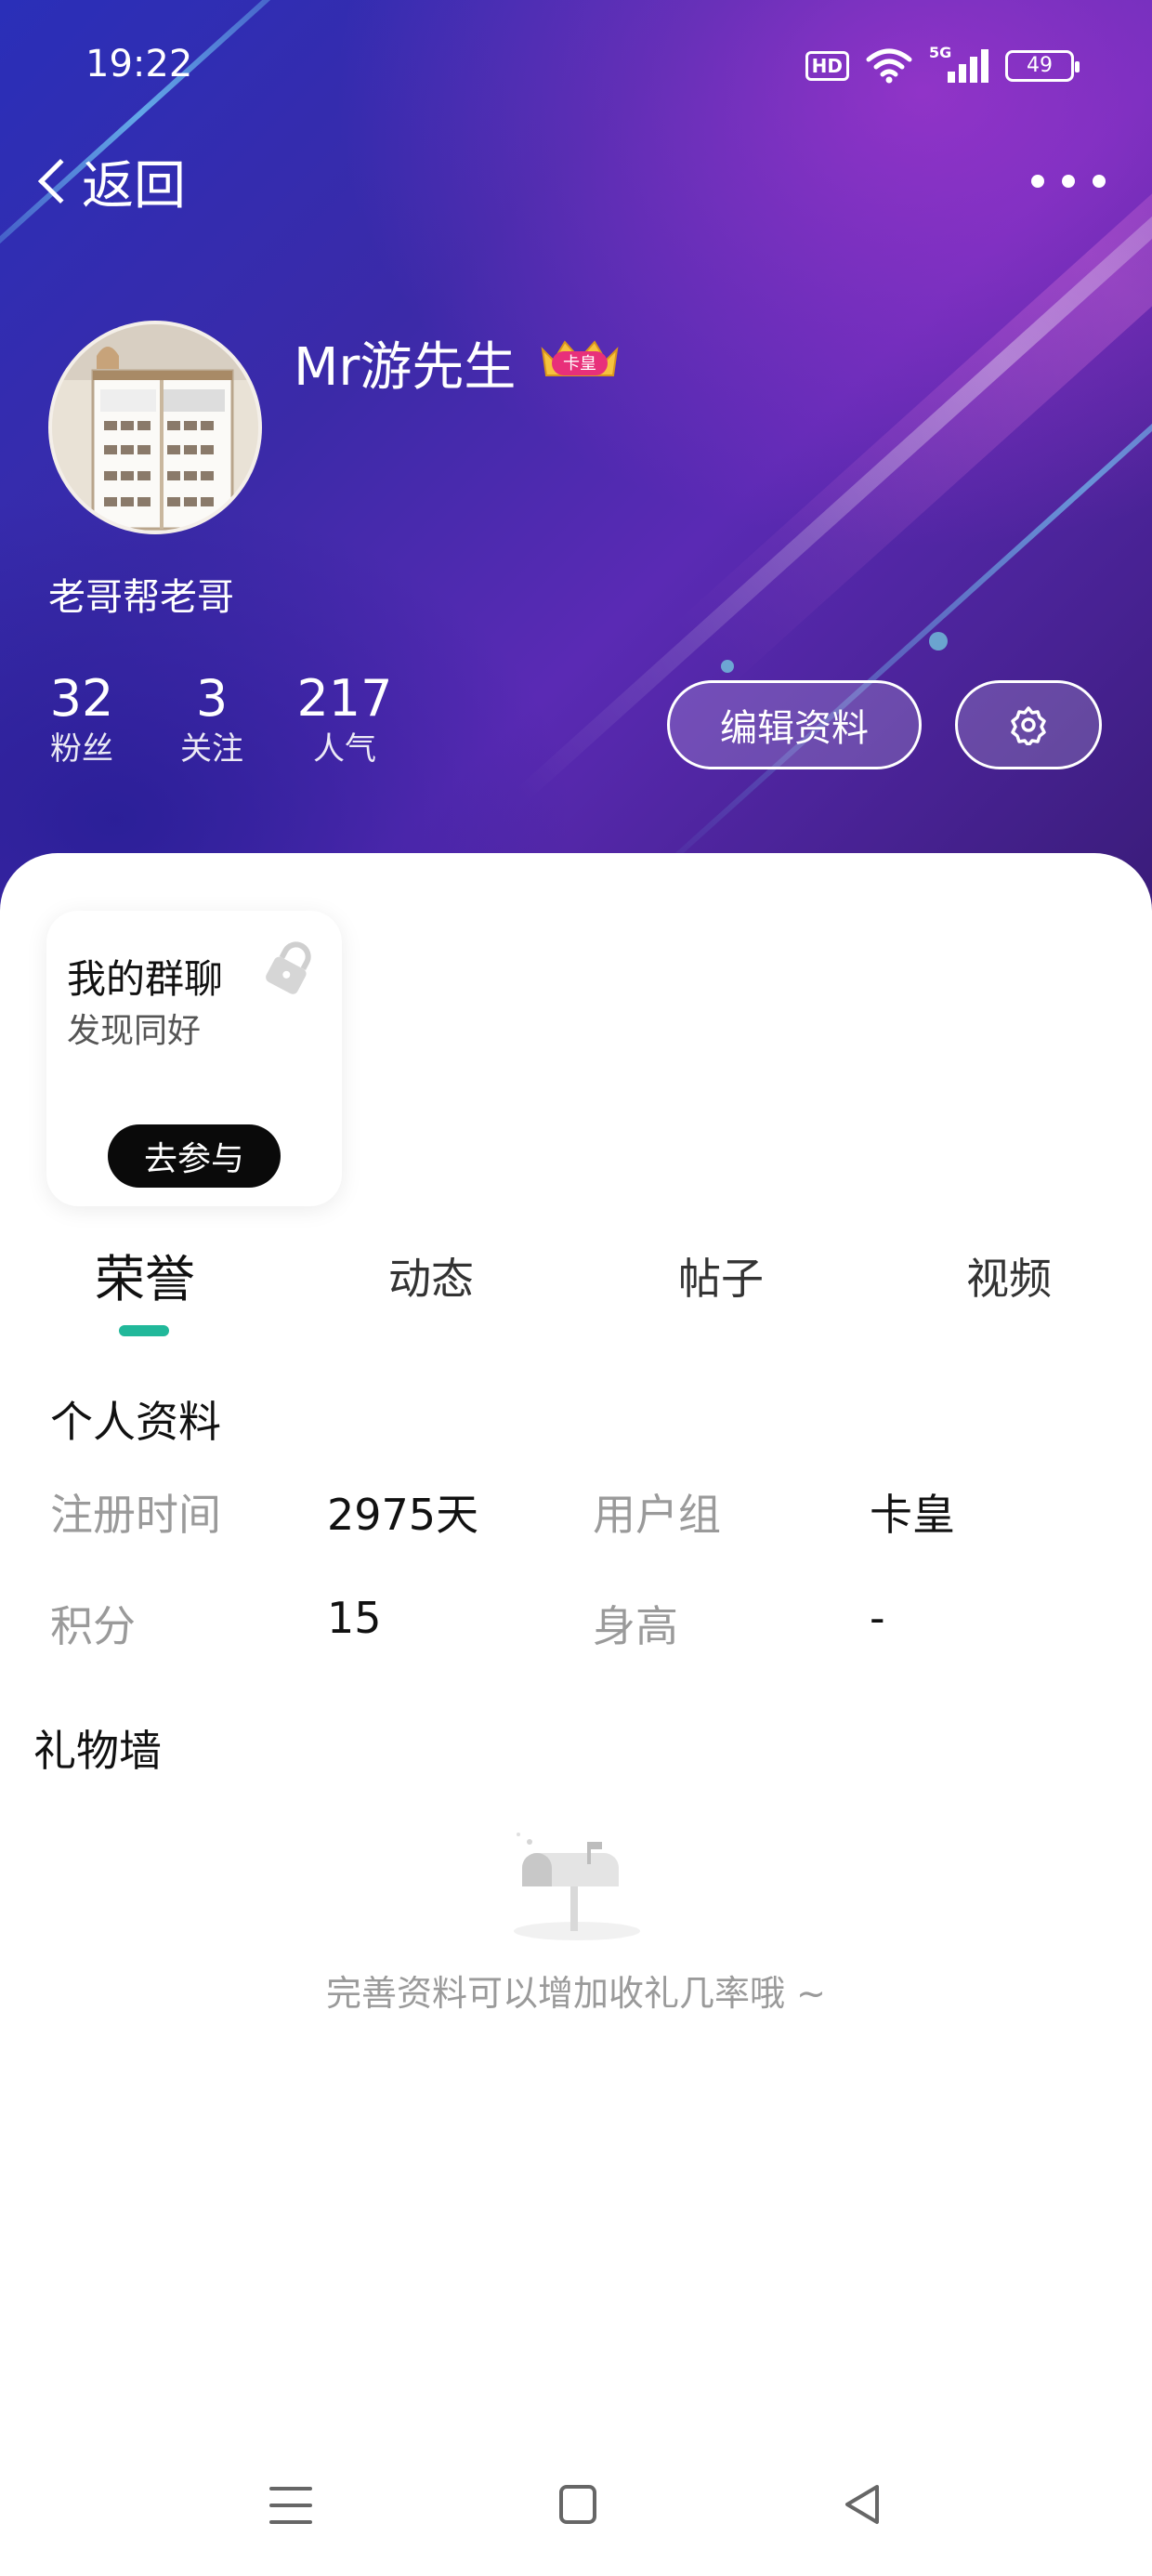  What do you see at coordinates (576, 69) in the screenshot?
I see `status-bar: 19:22 HD 5G 49` at bounding box center [576, 69].